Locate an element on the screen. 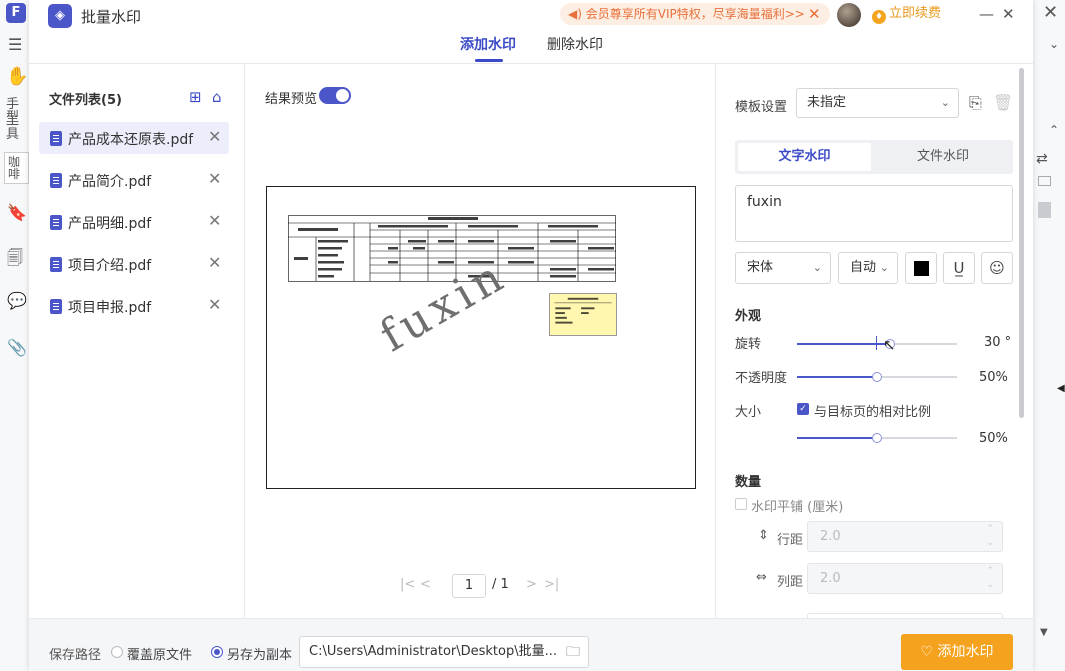 The image size is (1065, 671). text-cursor is located at coordinates (876, 343).